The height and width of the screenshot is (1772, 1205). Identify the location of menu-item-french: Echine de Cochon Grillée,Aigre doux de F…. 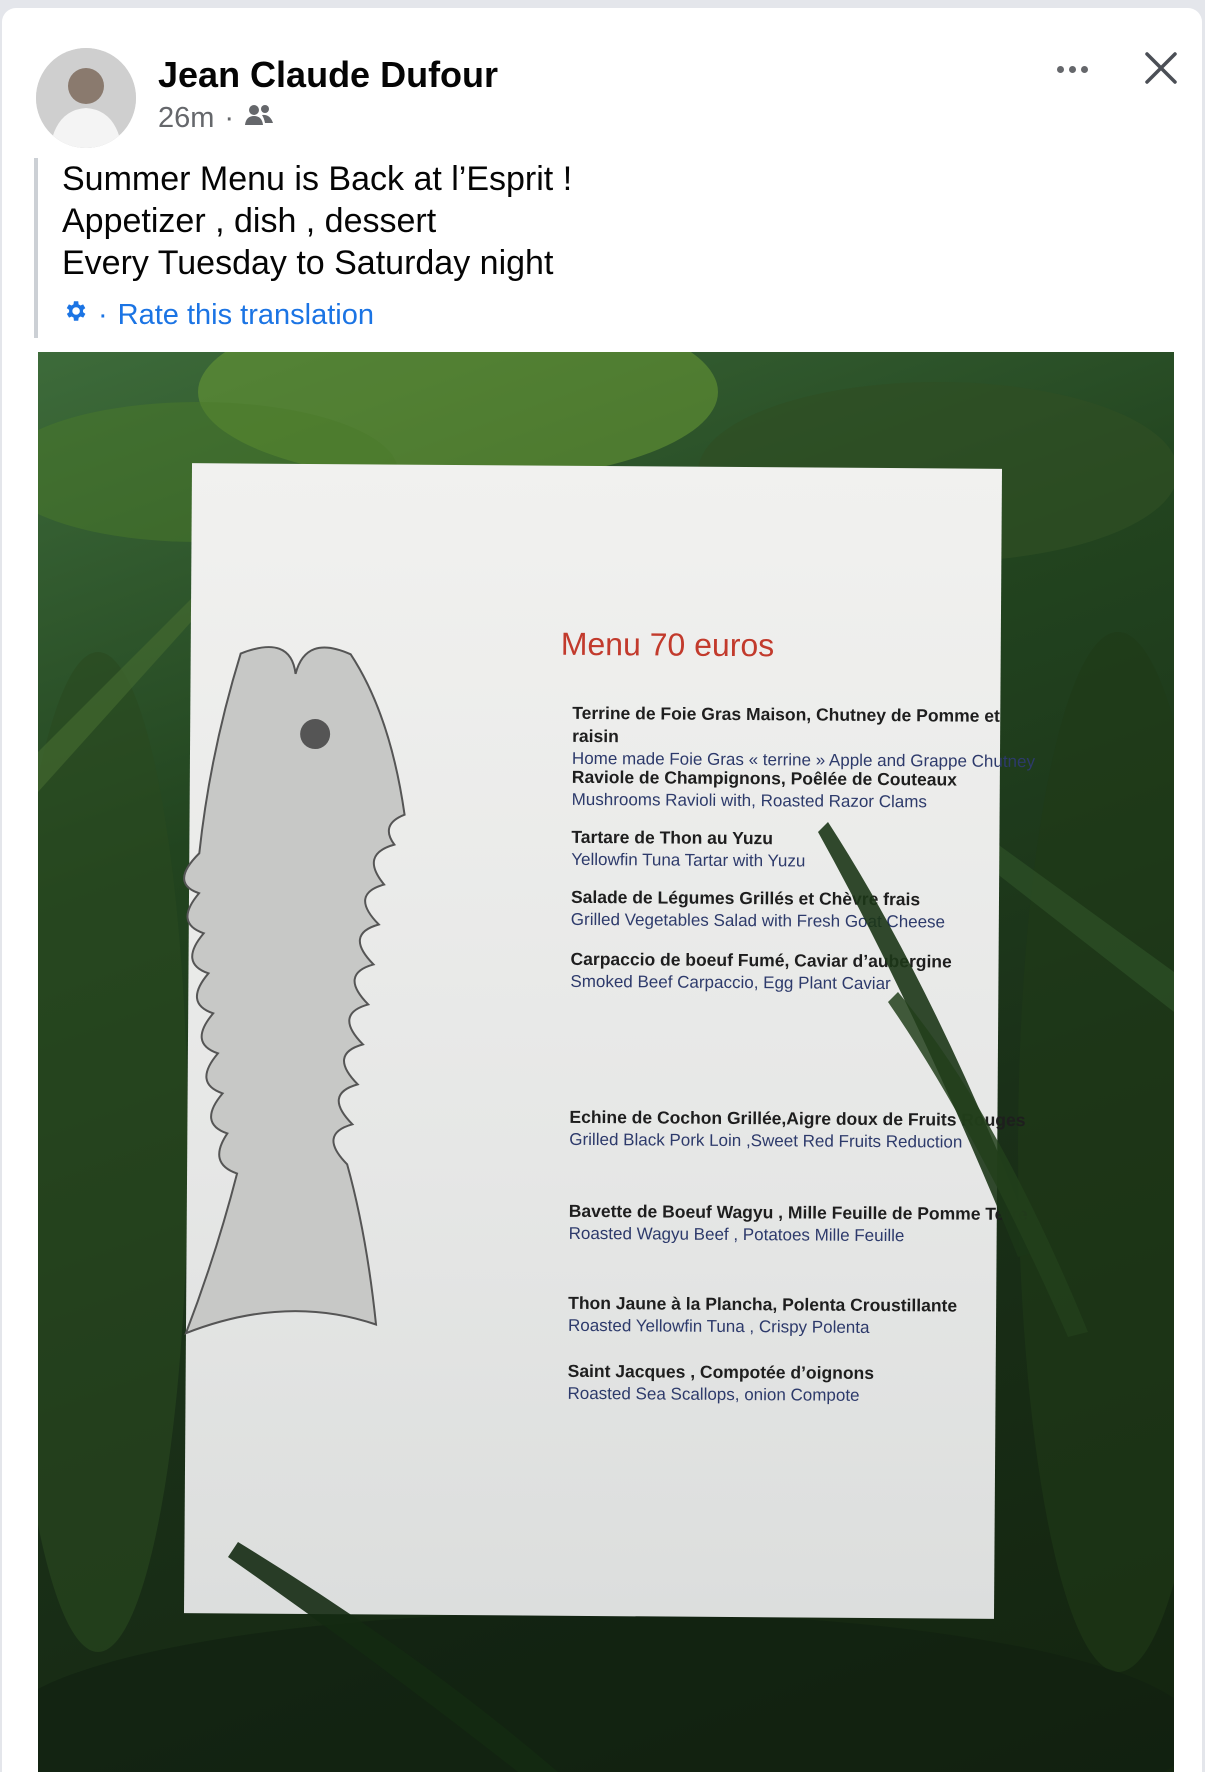
(797, 1118).